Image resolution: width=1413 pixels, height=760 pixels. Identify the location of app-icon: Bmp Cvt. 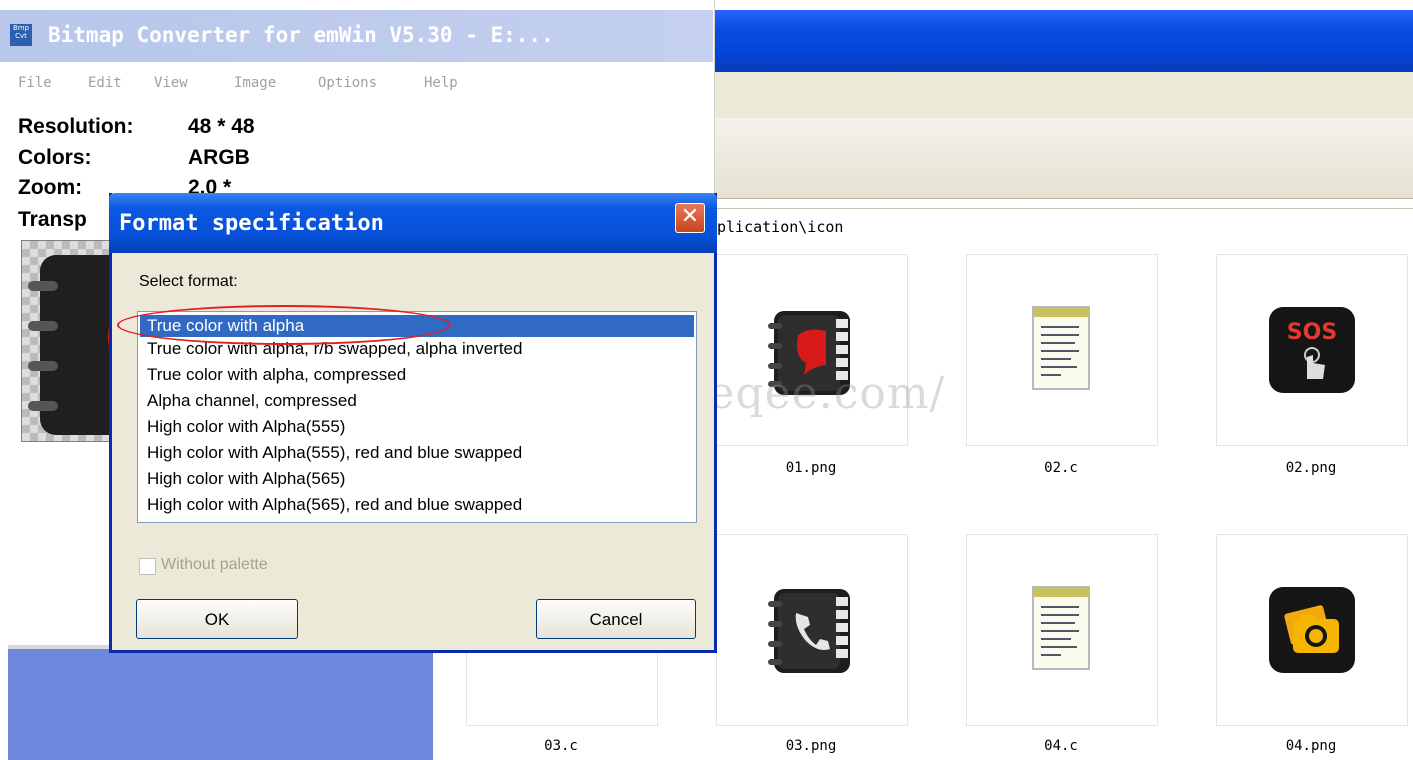
(21, 35).